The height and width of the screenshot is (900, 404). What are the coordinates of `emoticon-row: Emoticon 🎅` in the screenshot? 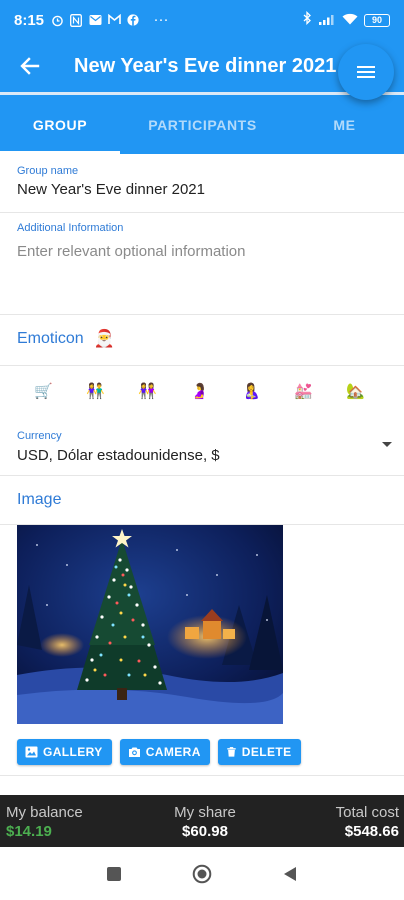 It's located at (66, 339).